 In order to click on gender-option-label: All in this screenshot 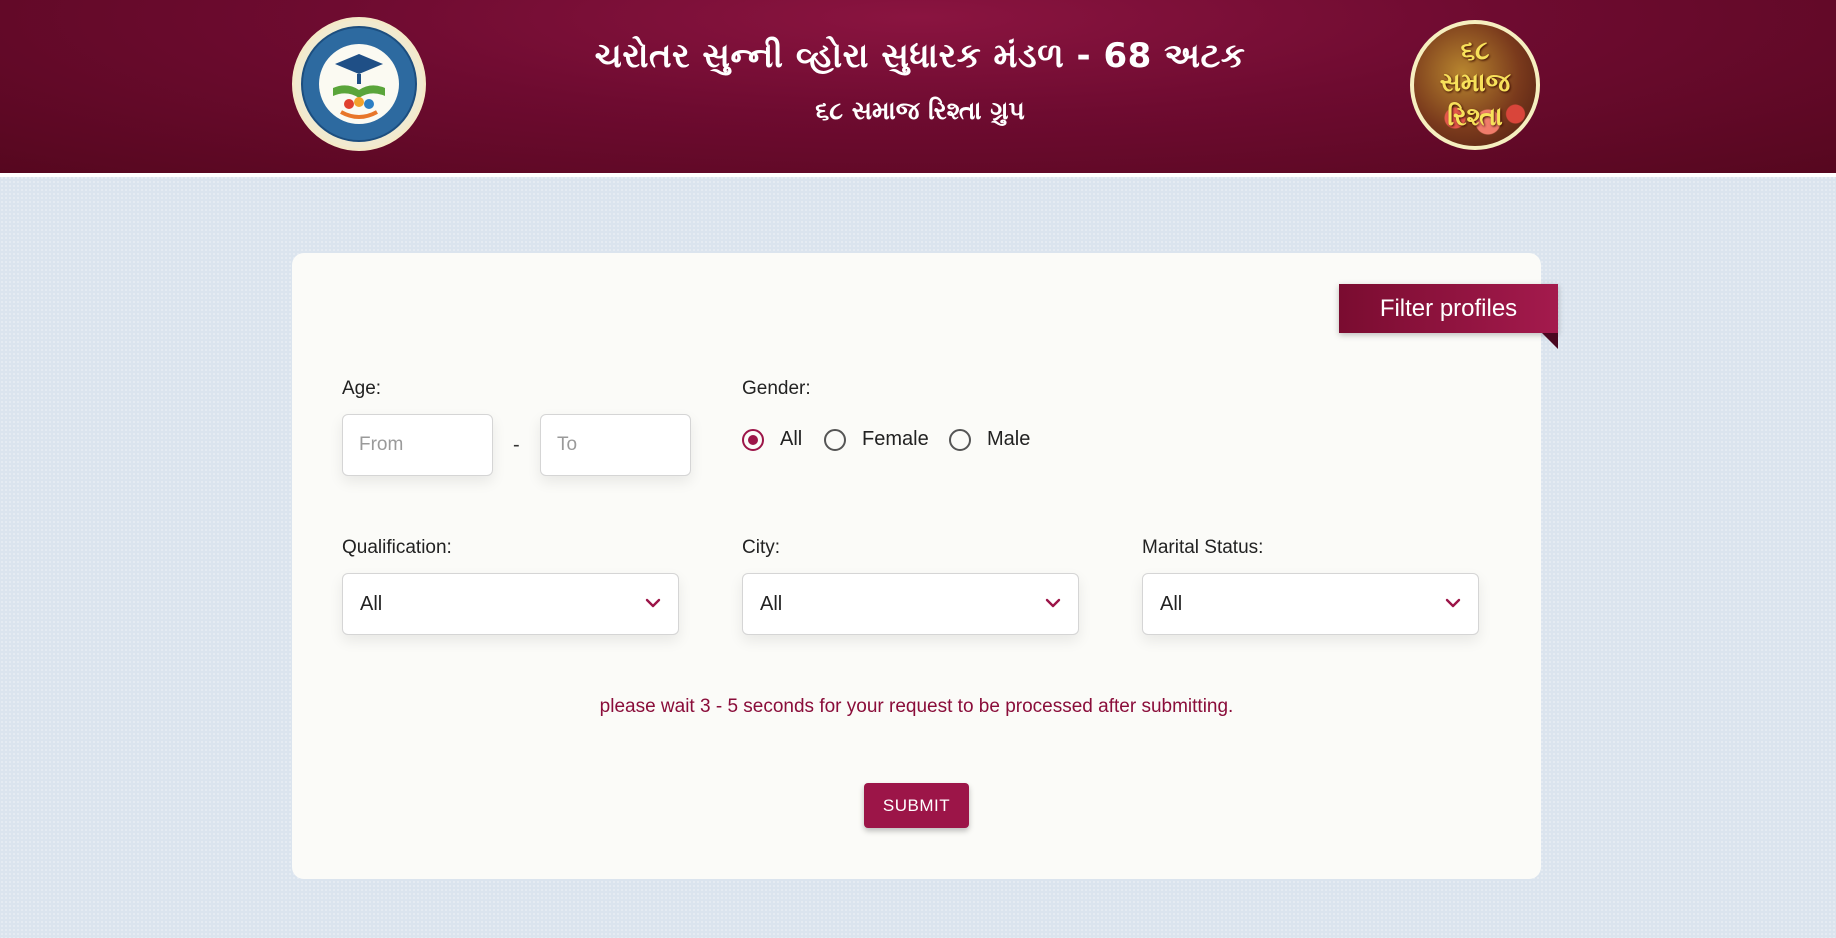, I will do `click(791, 439)`.